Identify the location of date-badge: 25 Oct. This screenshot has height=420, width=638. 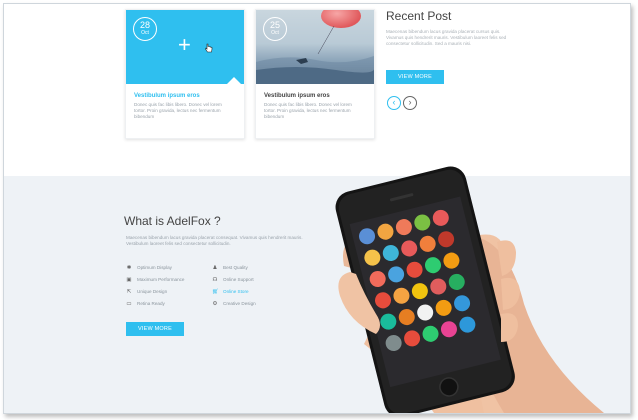
(275, 29).